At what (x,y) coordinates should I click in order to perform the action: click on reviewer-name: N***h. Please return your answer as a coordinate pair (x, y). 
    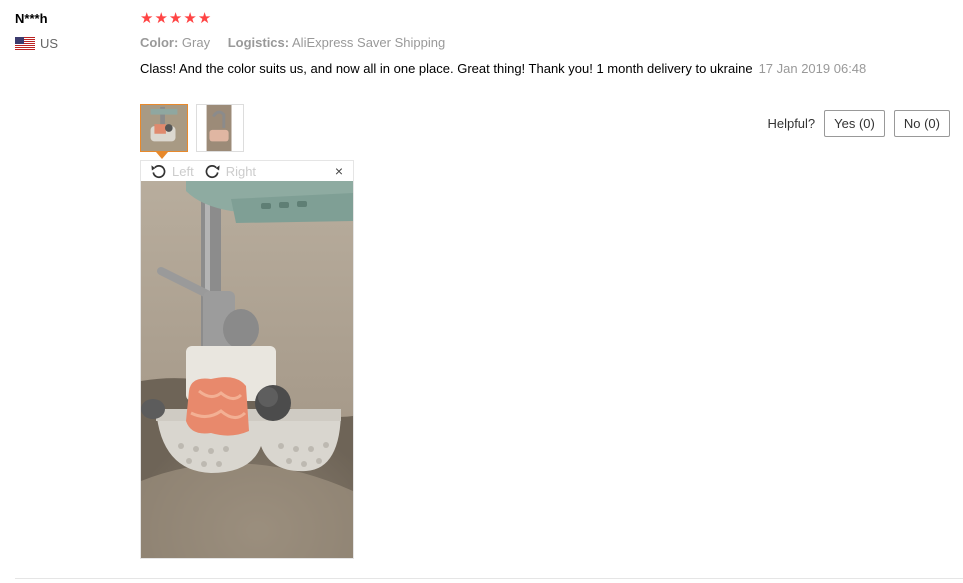
    Looking at the image, I should click on (31, 18).